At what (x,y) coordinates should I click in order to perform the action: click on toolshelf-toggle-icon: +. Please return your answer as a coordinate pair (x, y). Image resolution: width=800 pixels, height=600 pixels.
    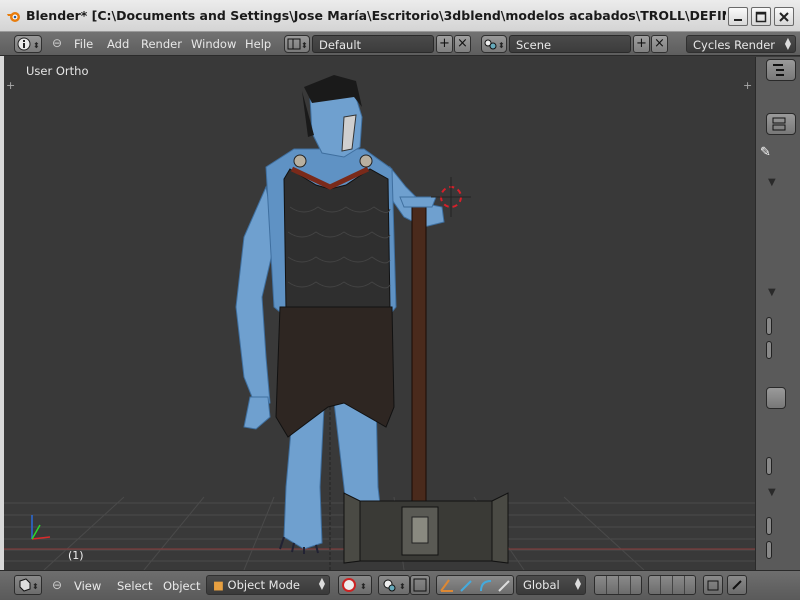
    Looking at the image, I should click on (10, 85).